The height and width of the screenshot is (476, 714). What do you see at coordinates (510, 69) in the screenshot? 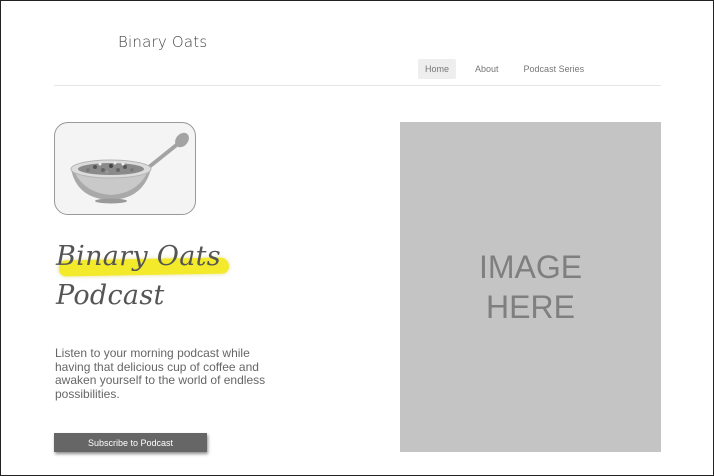
I see `main-nav: Home About Podcast Series` at bounding box center [510, 69].